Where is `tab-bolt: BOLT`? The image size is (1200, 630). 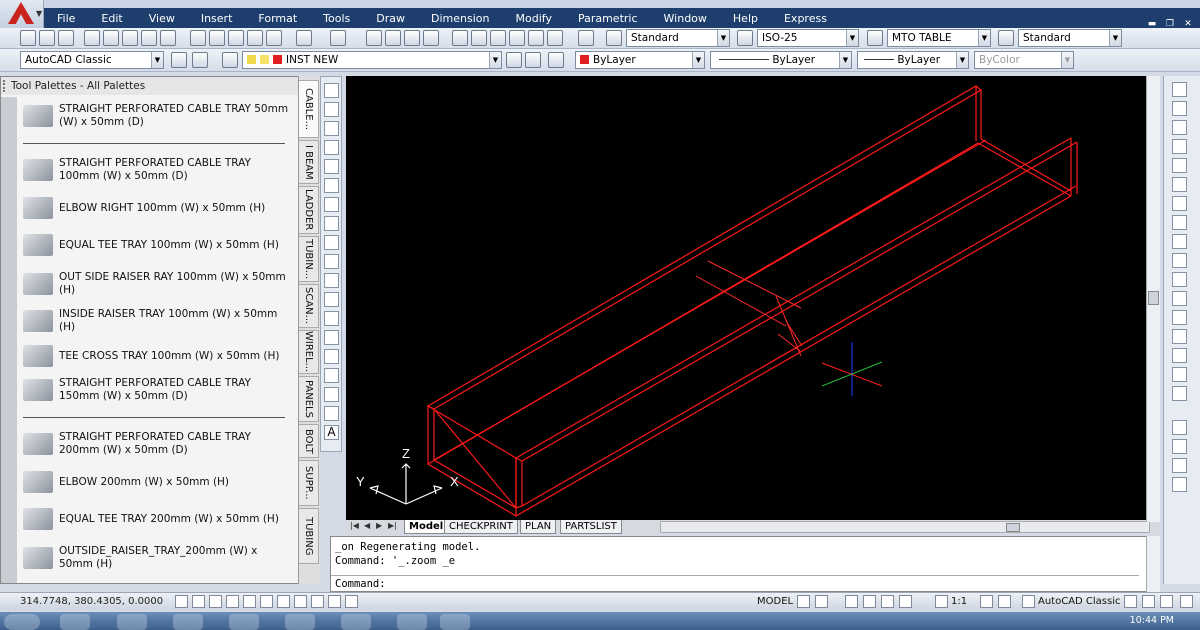 tab-bolt: BOLT is located at coordinates (309, 441).